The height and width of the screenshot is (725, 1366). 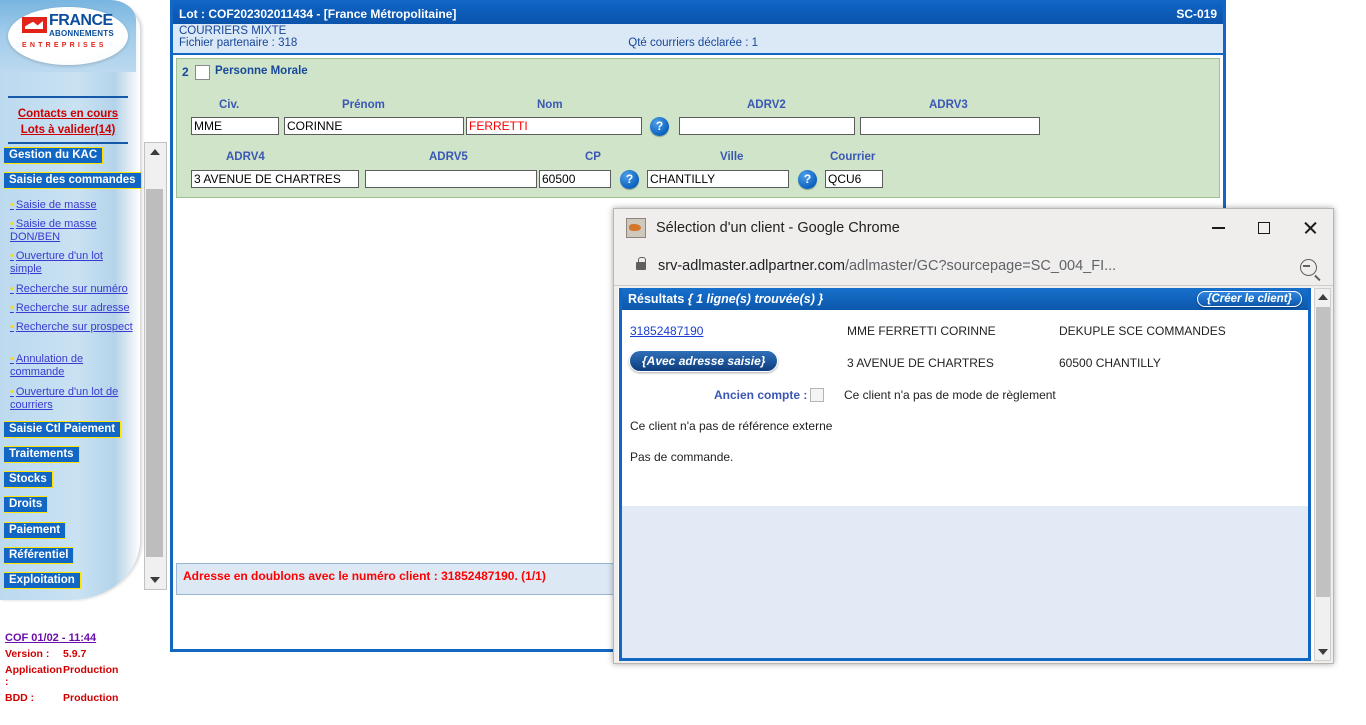 I want to click on popup-scrollbar-thumb, so click(x=1323, y=452).